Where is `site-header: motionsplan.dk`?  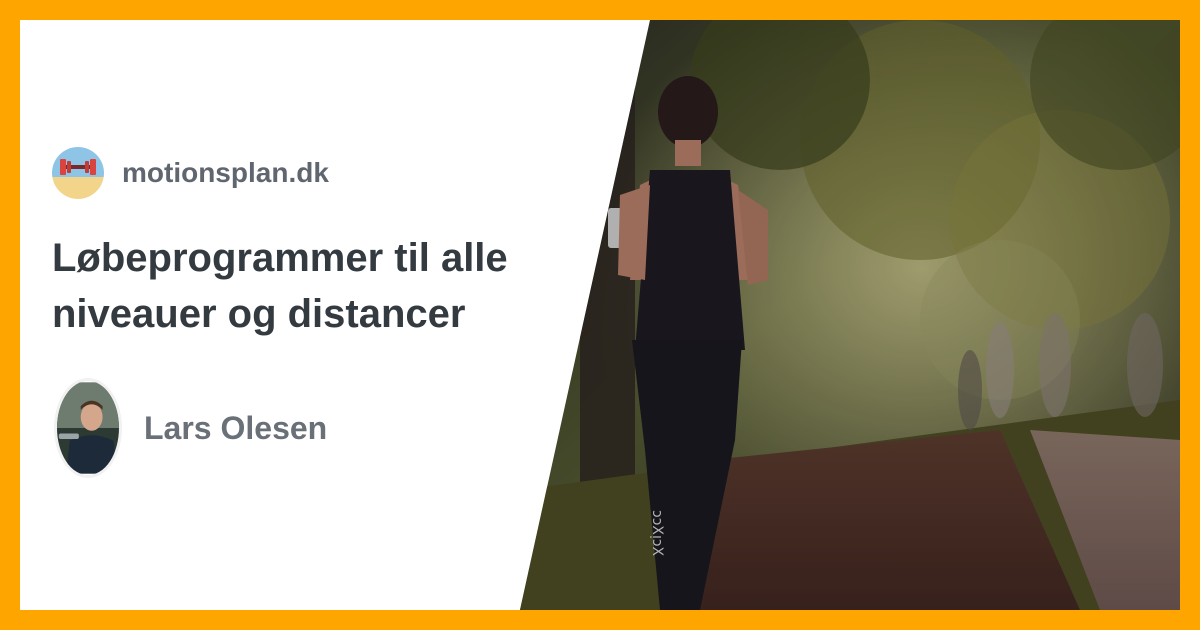
site-header: motionsplan.dk is located at coordinates (190, 173).